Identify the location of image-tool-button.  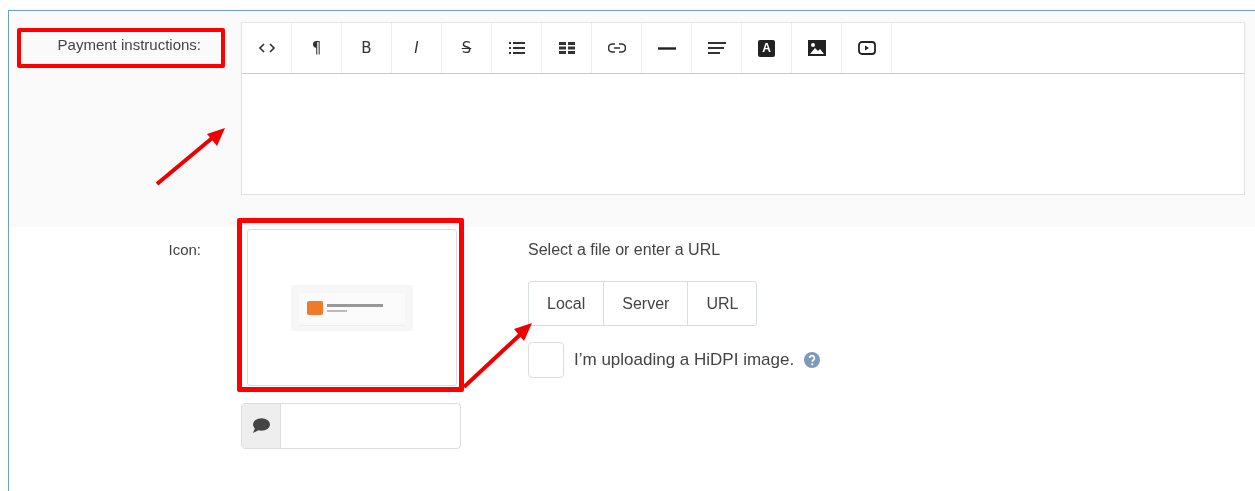
(817, 48).